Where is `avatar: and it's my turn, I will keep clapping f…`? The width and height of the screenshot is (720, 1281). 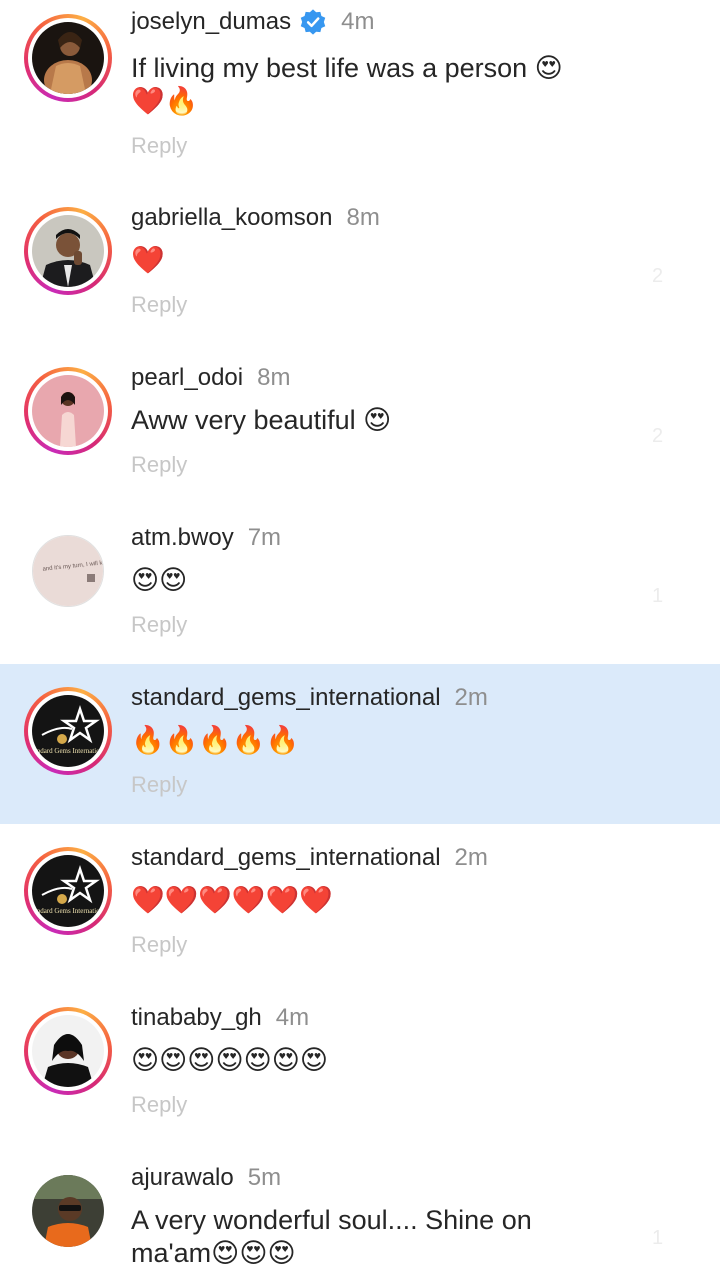 avatar: and it's my turn, I will keep clapping f… is located at coordinates (68, 571).